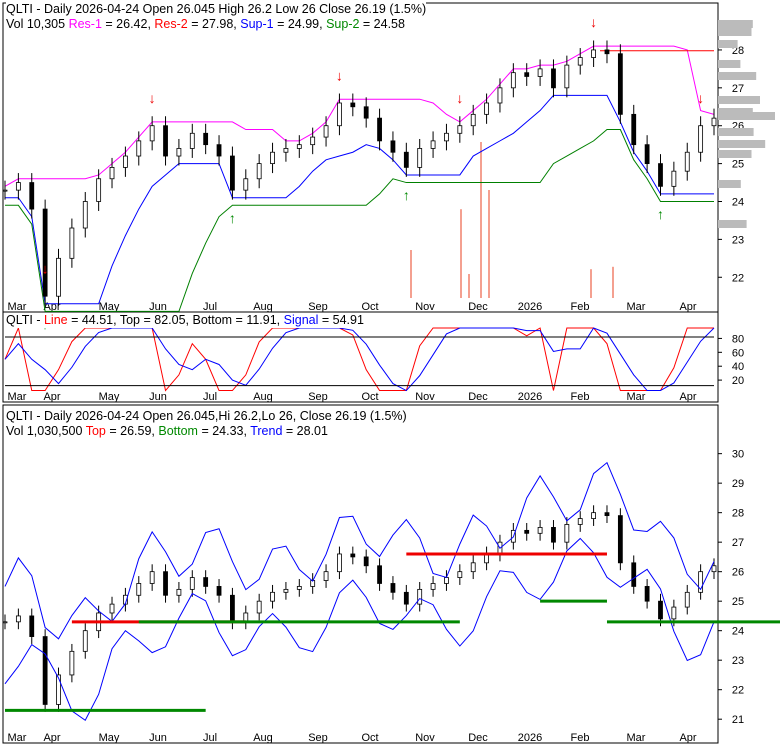  What do you see at coordinates (341, 320) in the screenshot?
I see `signal-value: = 54.91` at bounding box center [341, 320].